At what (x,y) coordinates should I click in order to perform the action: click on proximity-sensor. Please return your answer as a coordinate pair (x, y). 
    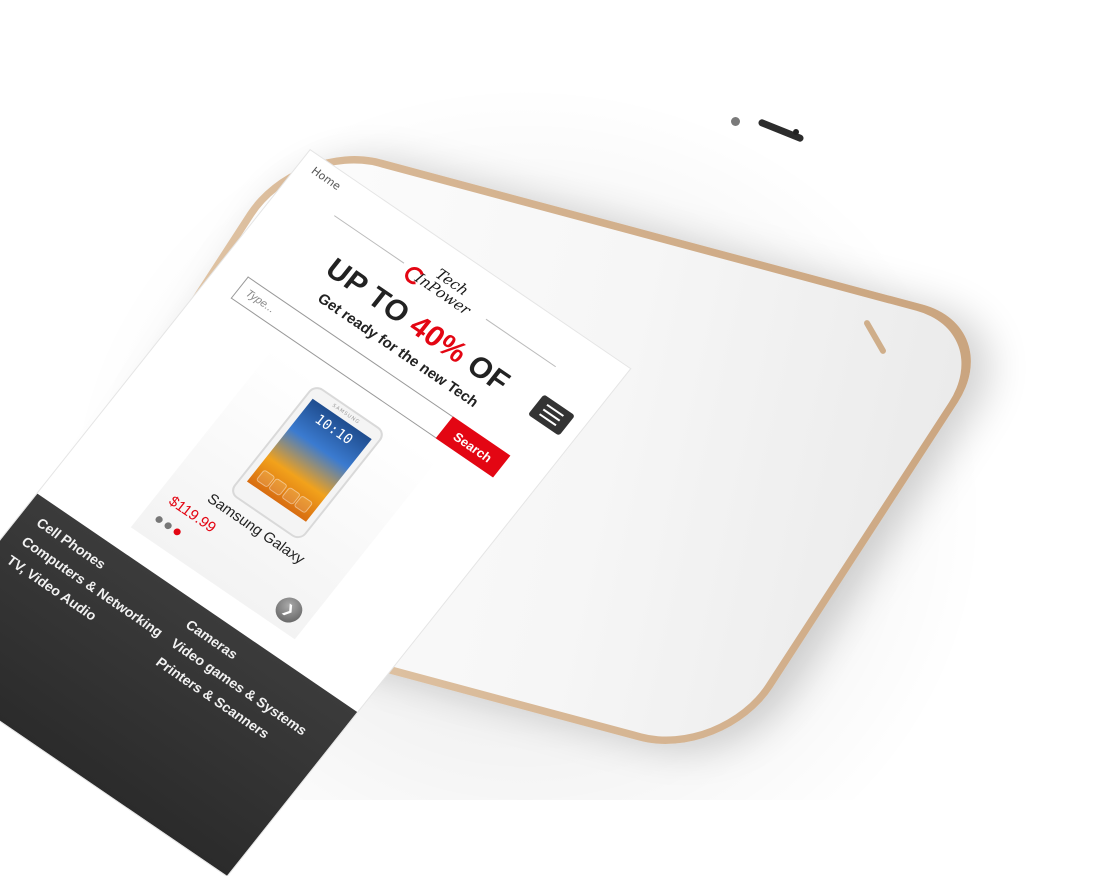
    Looking at the image, I should click on (796, 132).